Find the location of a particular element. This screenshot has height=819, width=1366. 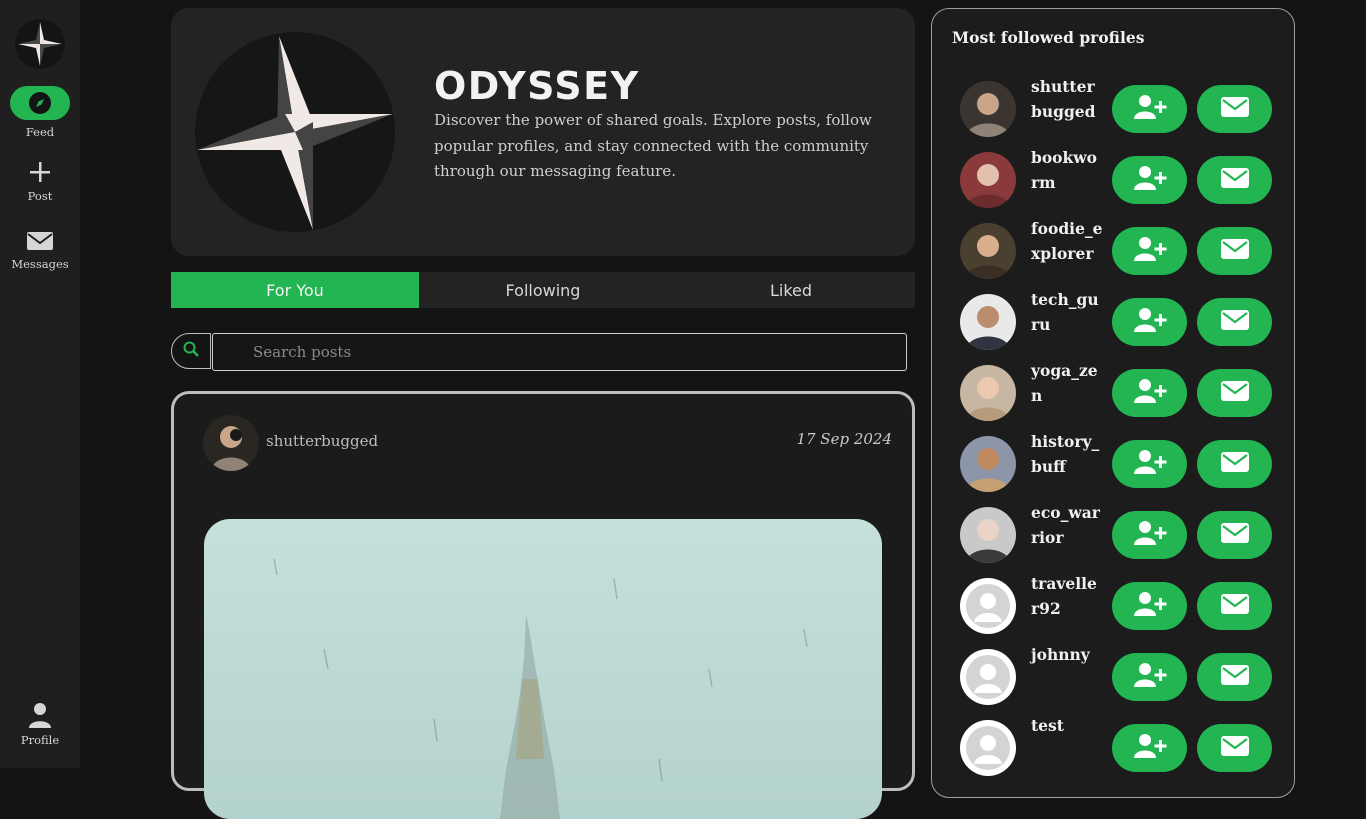

app-logo is located at coordinates (40, 44).